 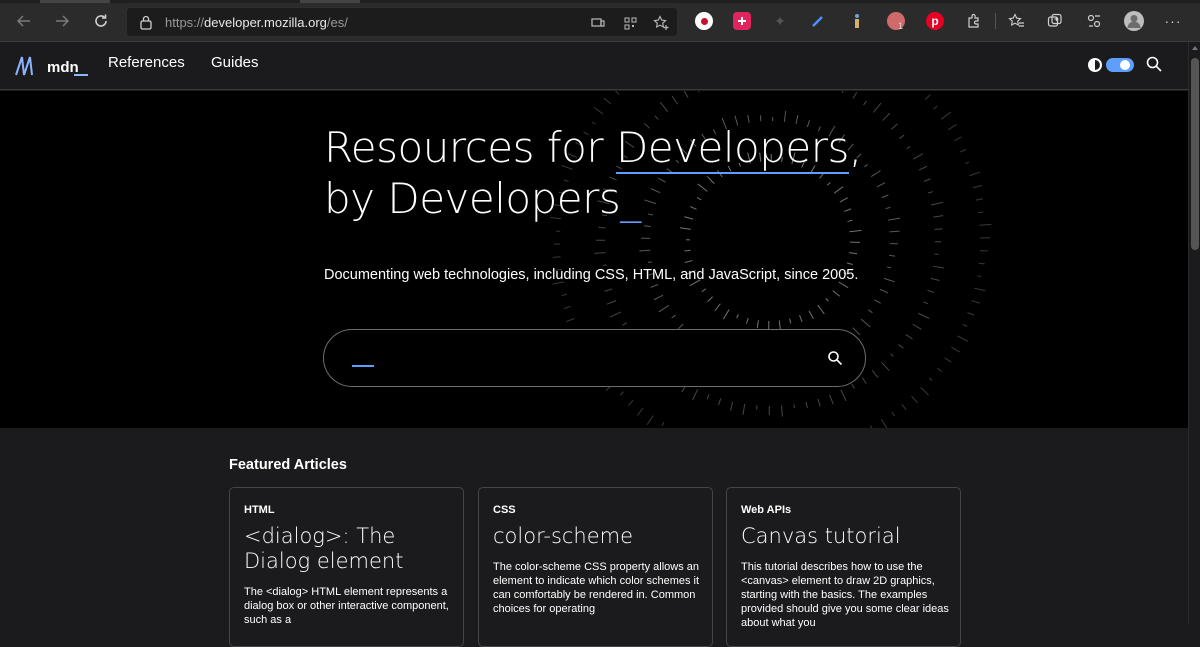 What do you see at coordinates (1095, 65) in the screenshot?
I see `contrast-icon` at bounding box center [1095, 65].